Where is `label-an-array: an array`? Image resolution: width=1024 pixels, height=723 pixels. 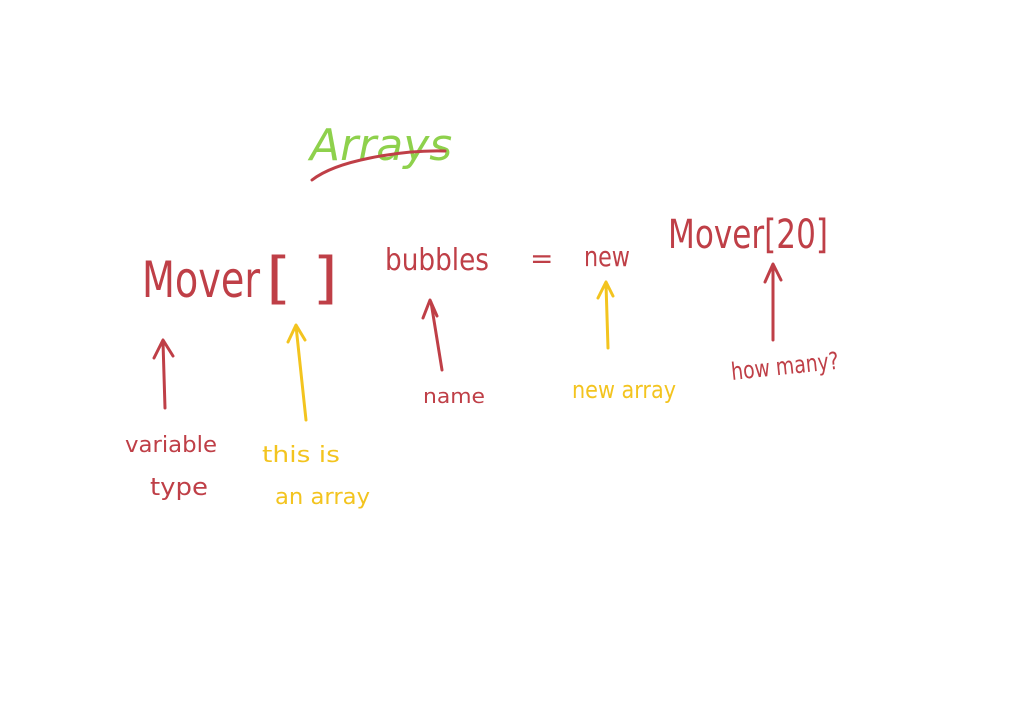 label-an-array: an array is located at coordinates (322, 497).